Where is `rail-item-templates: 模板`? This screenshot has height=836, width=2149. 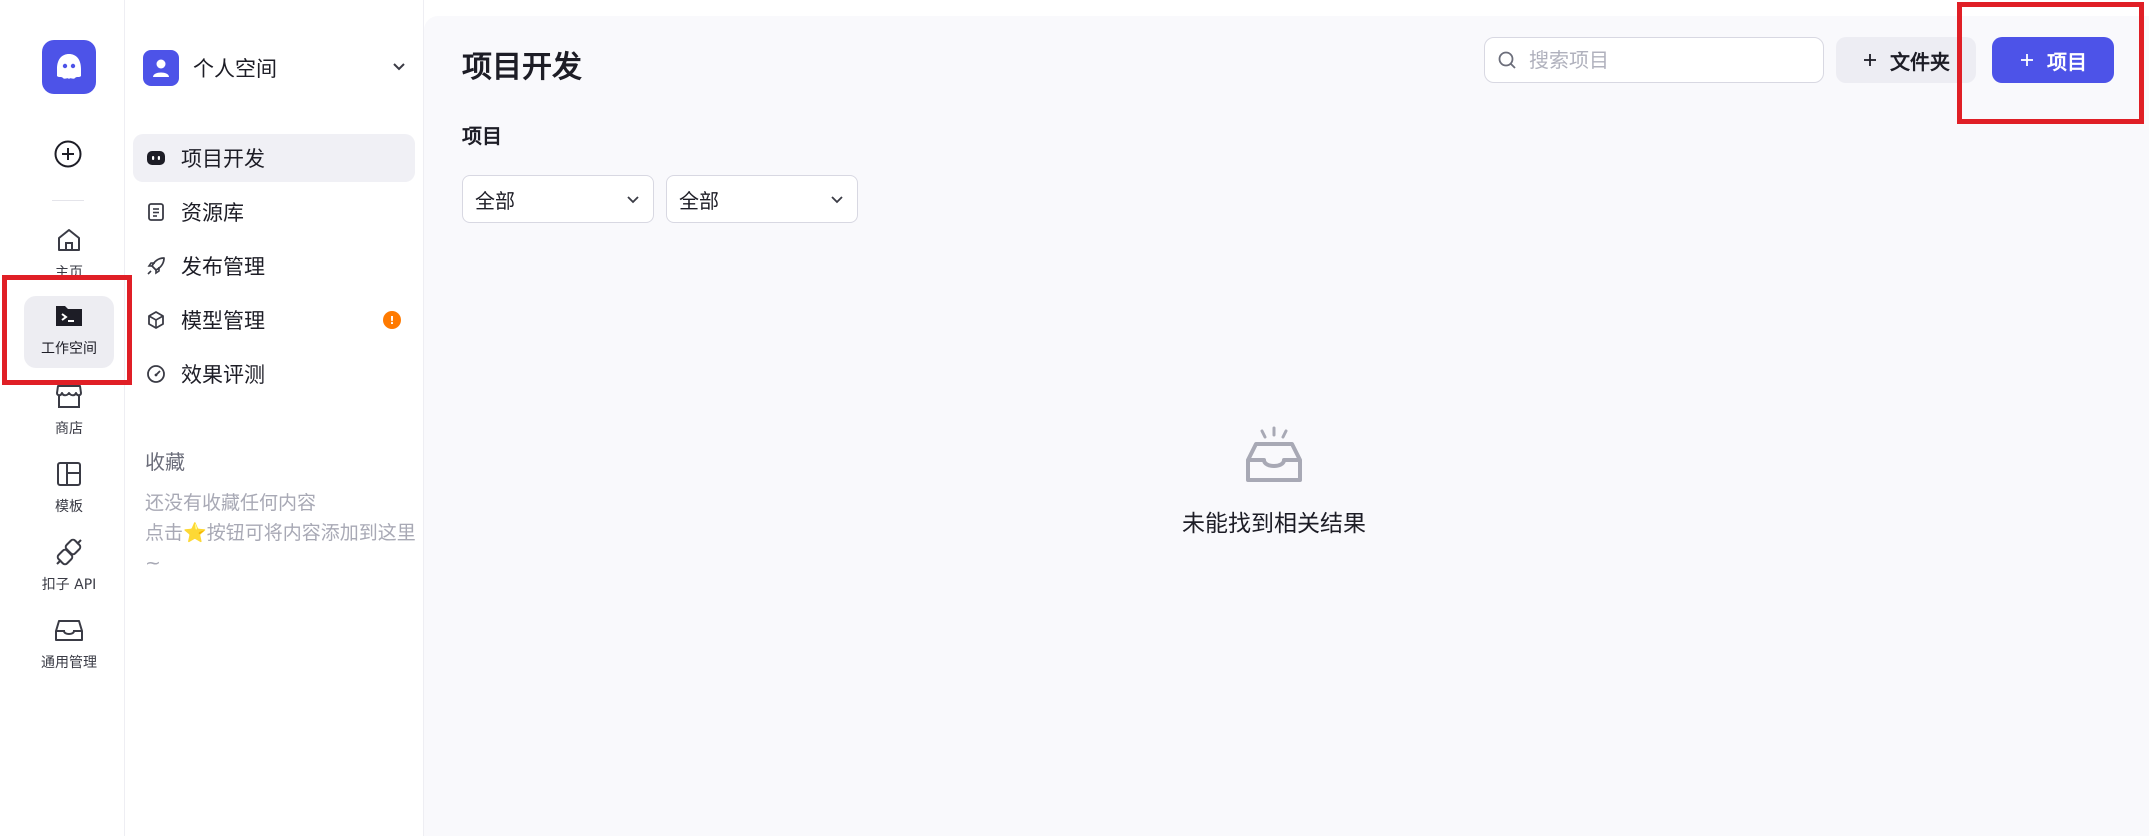
rail-item-templates: 模板 is located at coordinates (69, 490).